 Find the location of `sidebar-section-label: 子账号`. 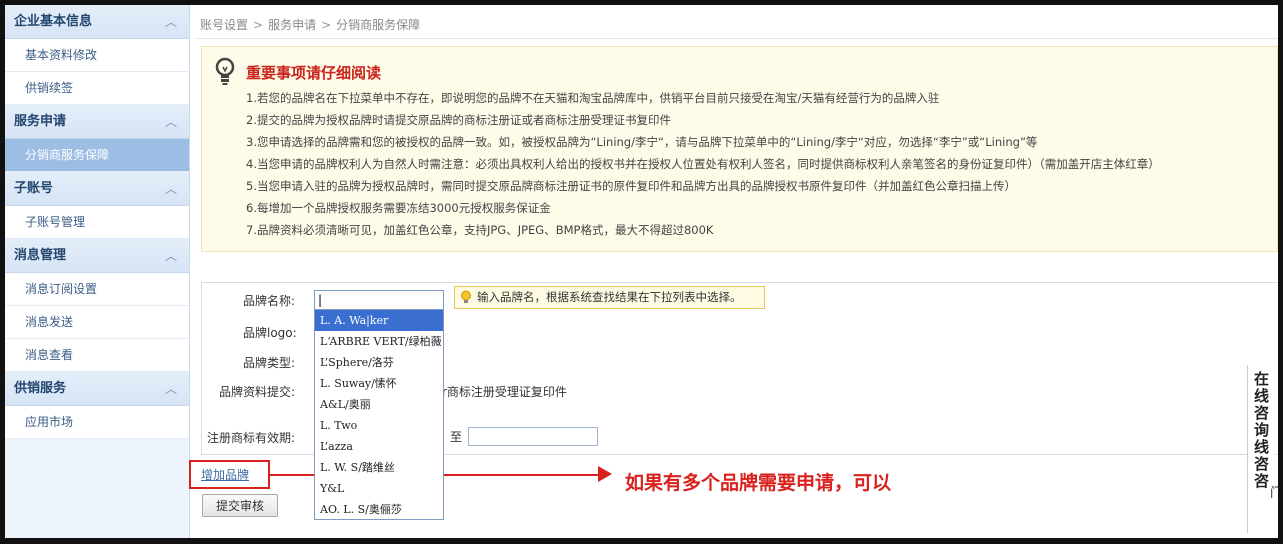

sidebar-section-label: 子账号 is located at coordinates (34, 188).